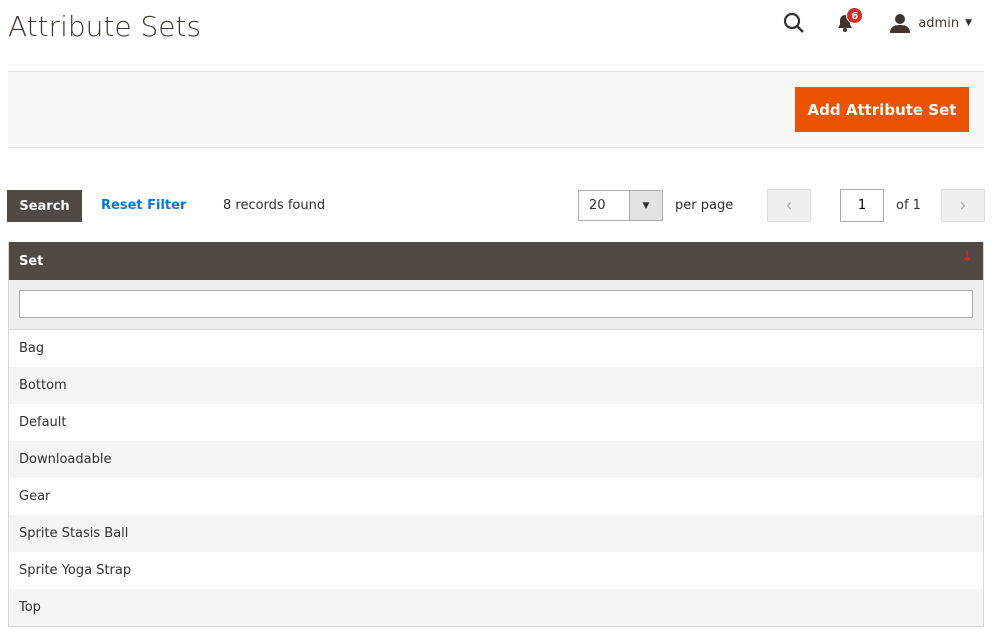 Image resolution: width=1002 pixels, height=641 pixels. Describe the element at coordinates (496, 348) in the screenshot. I see `table-row: Bag` at that location.